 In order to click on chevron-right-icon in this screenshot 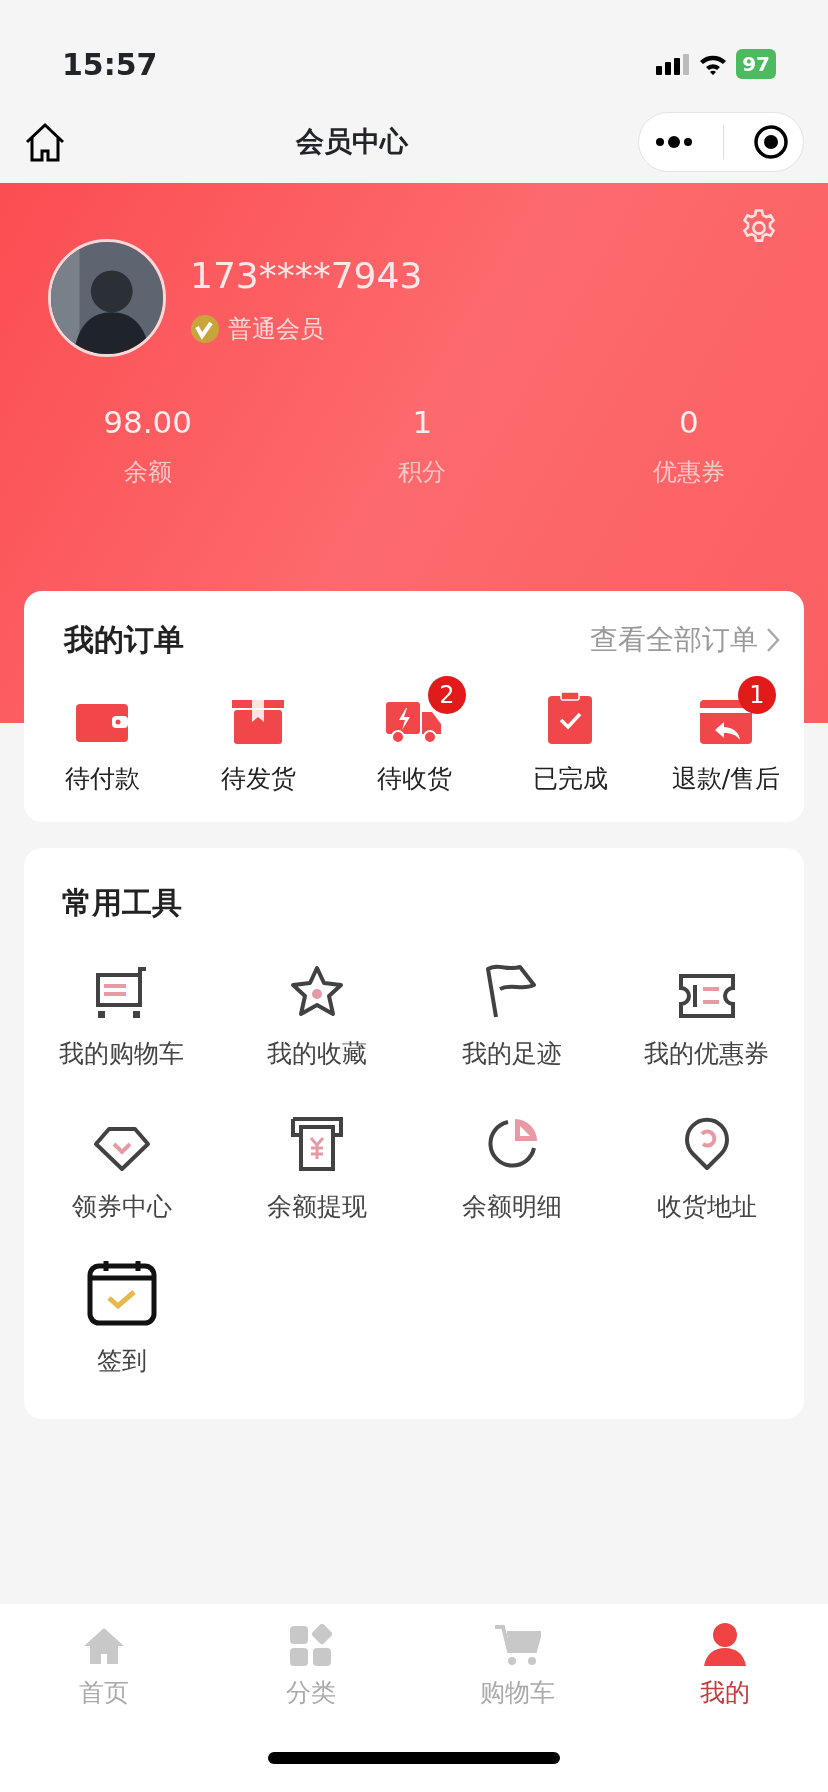, I will do `click(773, 639)`.